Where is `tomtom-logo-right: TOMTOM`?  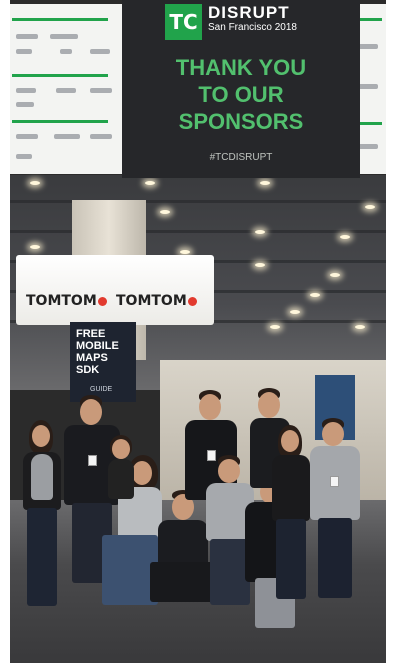
tomtom-logo-right: TOMTOM is located at coordinates (156, 301).